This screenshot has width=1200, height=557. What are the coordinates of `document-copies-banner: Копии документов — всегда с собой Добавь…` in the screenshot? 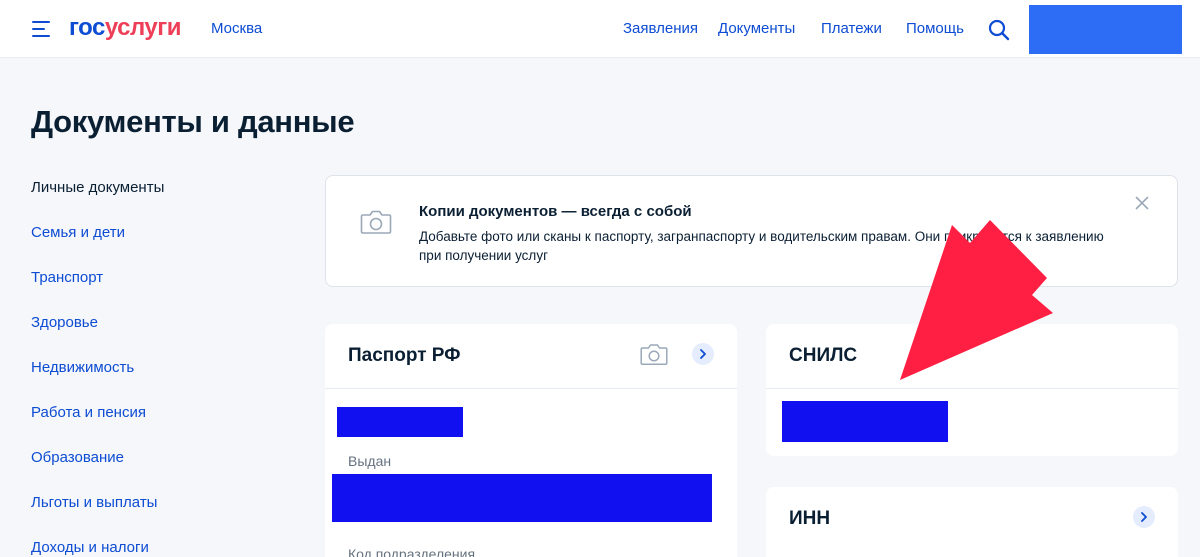 It's located at (751, 231).